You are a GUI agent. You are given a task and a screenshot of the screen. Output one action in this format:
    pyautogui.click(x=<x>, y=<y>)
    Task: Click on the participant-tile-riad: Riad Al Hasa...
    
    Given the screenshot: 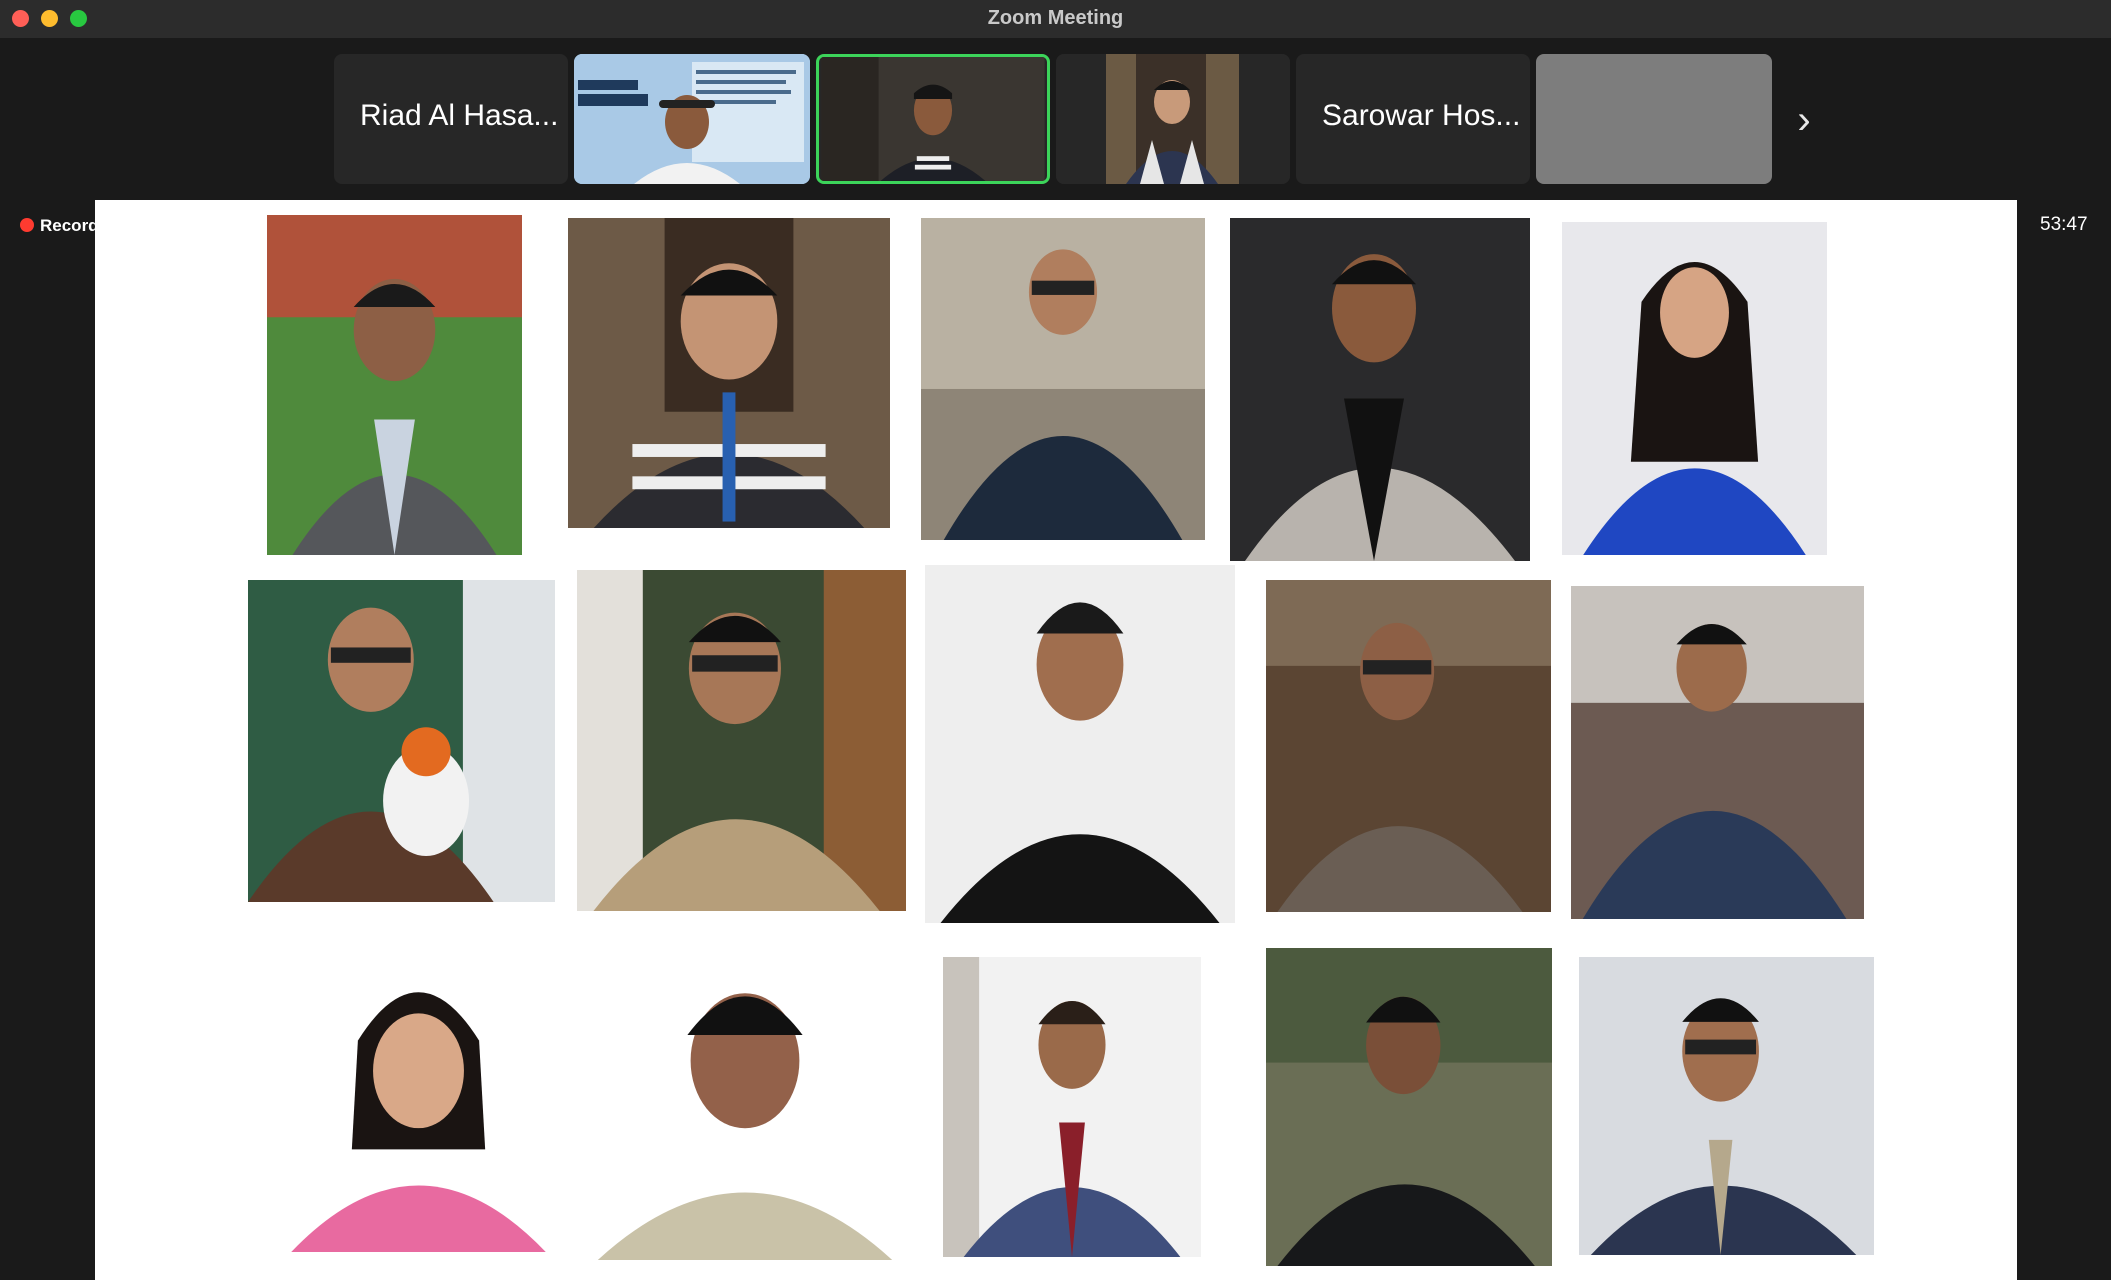 What is the action you would take?
    pyautogui.click(x=451, y=119)
    